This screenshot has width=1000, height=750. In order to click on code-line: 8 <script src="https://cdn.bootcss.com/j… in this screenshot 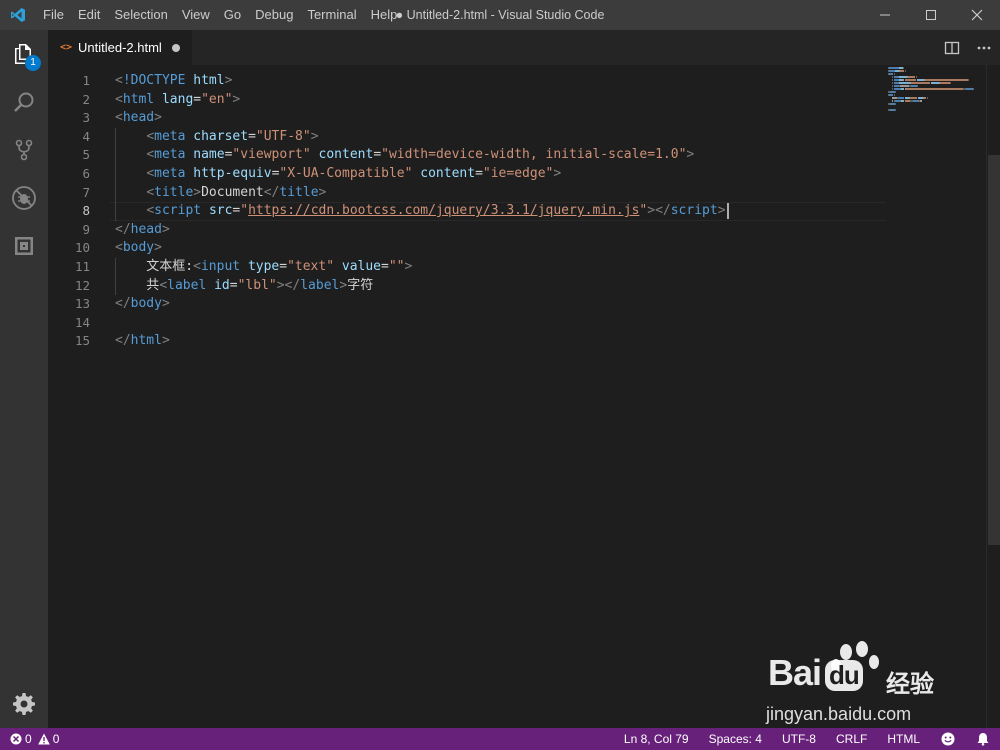, I will do `click(467, 212)`.